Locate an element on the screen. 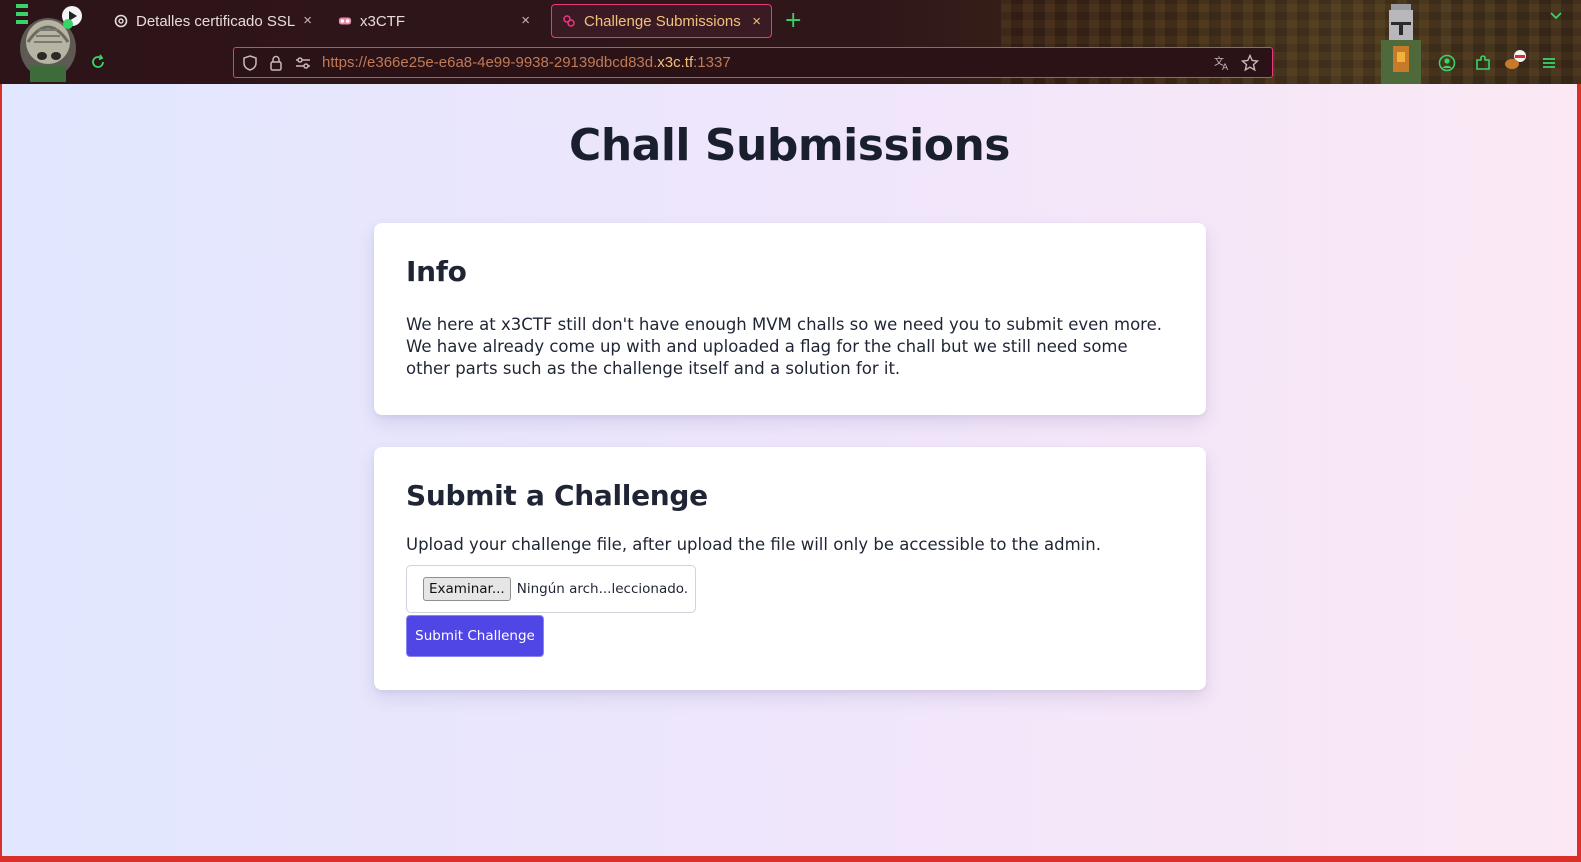  reload-icon is located at coordinates (98, 62).